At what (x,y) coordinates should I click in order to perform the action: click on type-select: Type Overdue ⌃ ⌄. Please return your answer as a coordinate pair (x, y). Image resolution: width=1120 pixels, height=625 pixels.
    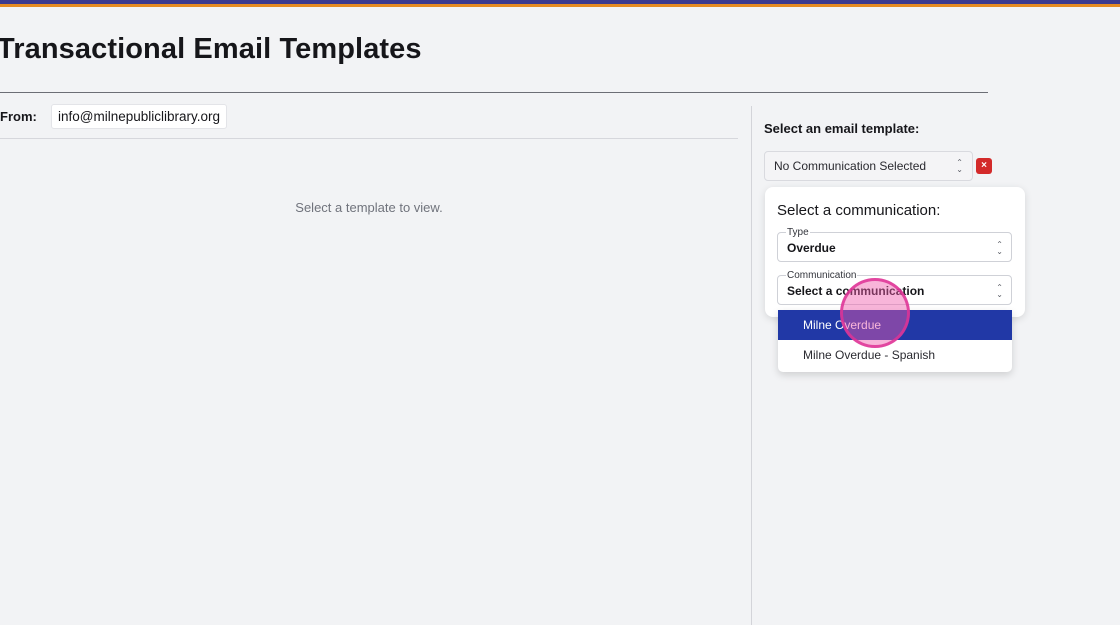
    Looking at the image, I should click on (894, 244).